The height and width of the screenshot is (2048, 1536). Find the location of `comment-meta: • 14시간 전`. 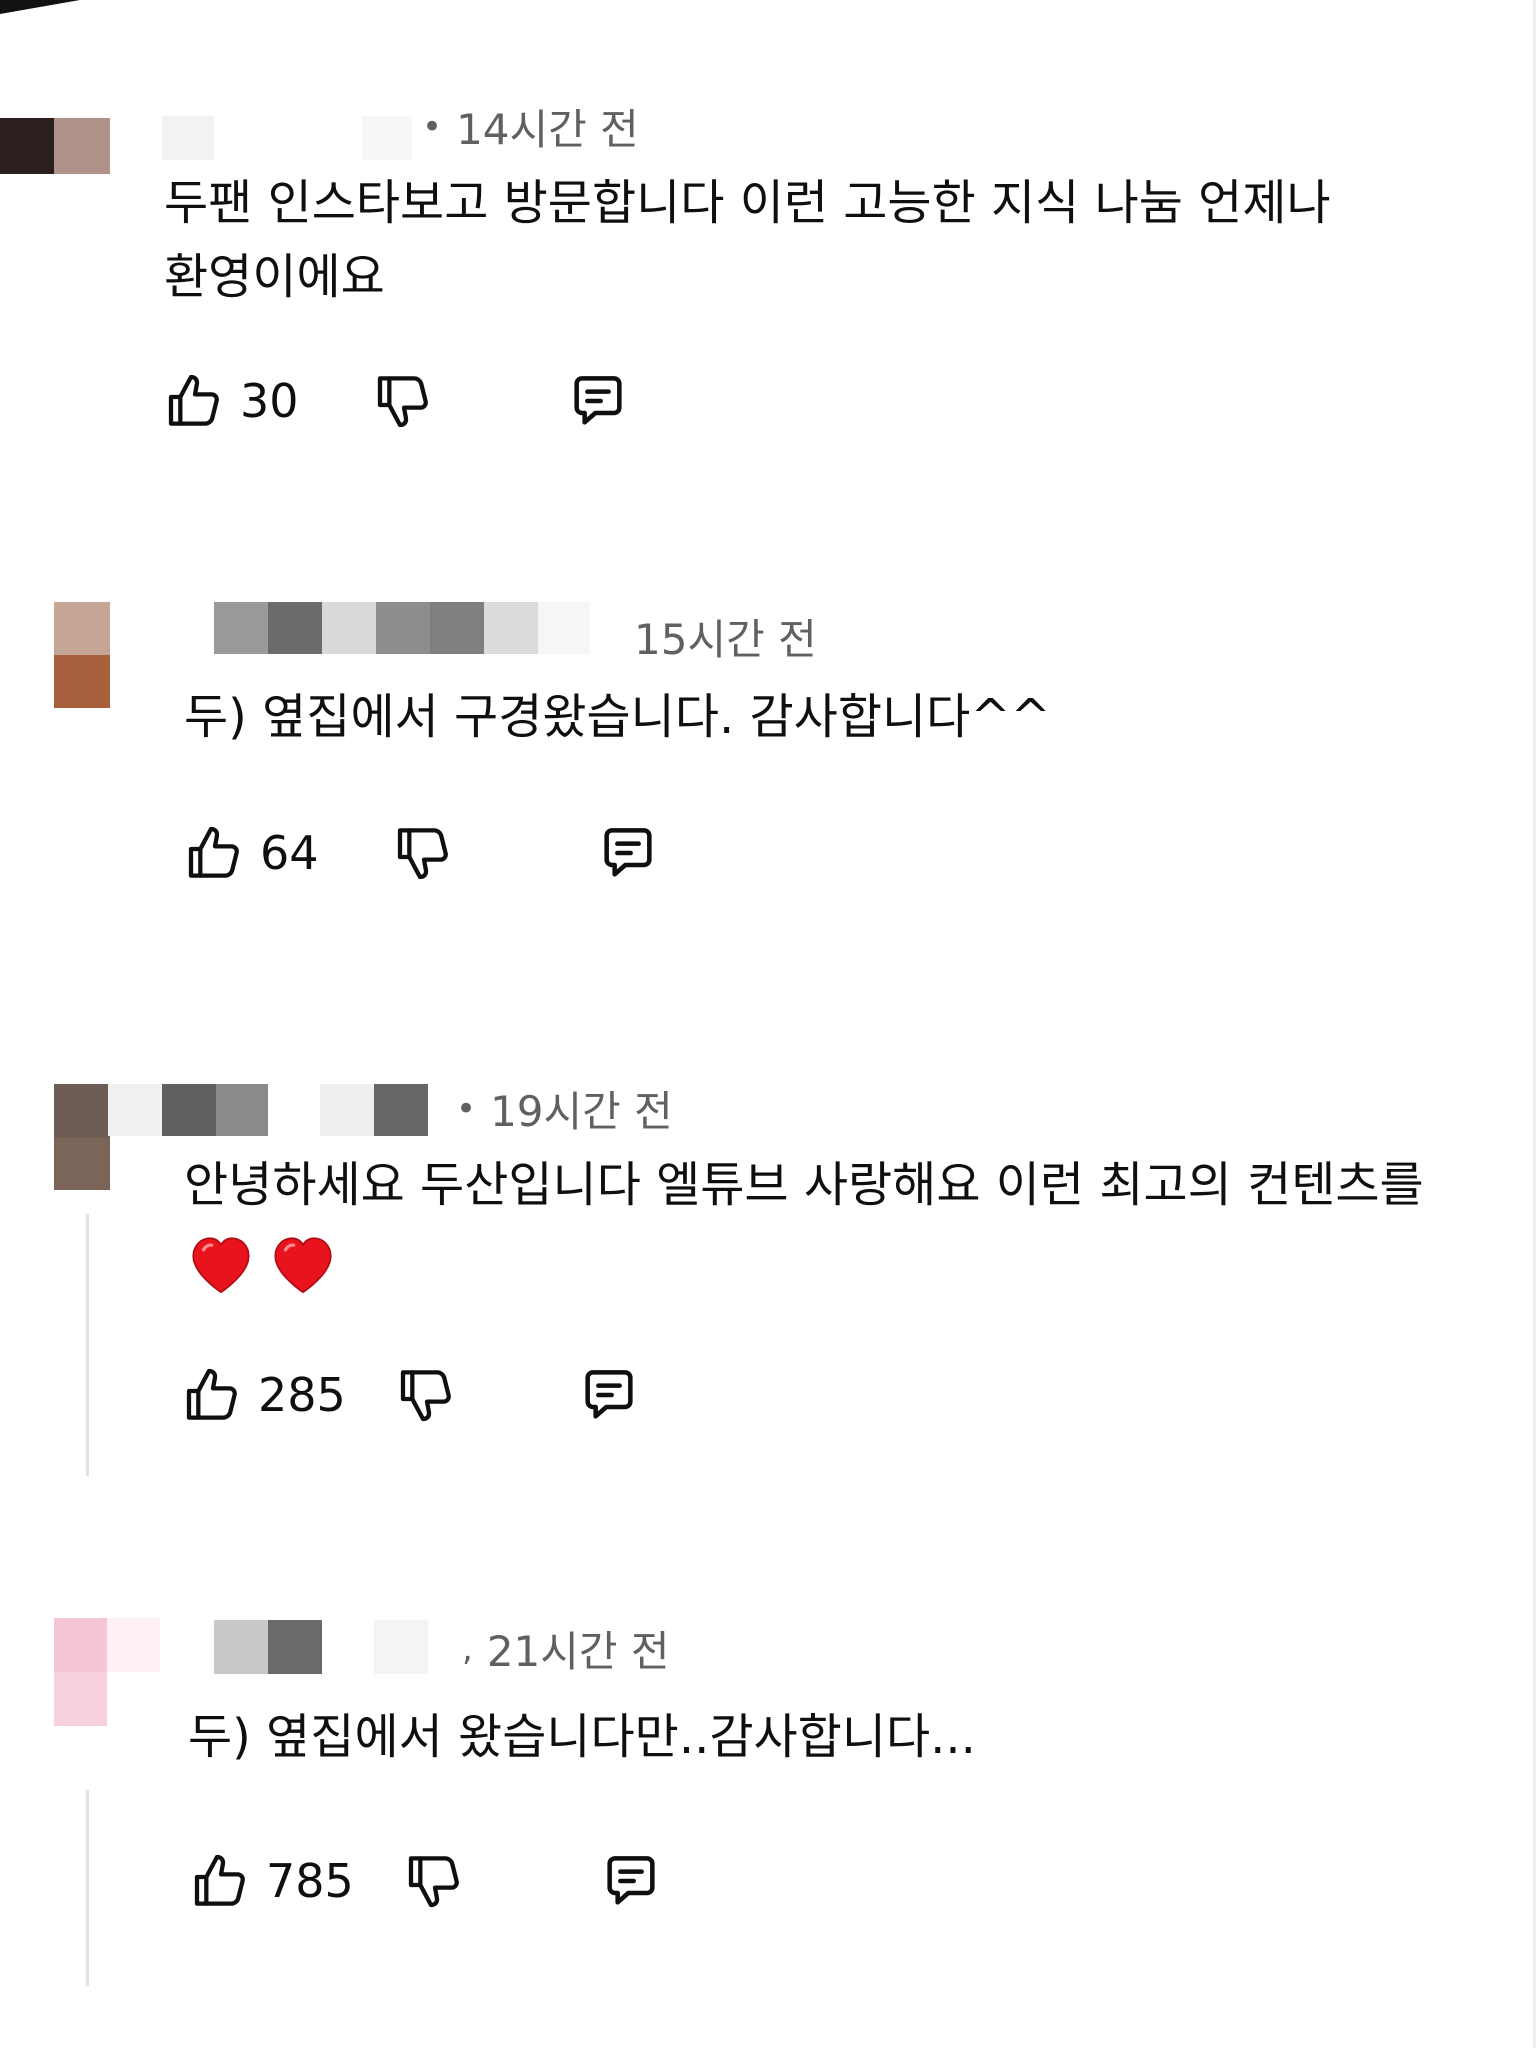

comment-meta: • 14시간 전 is located at coordinates (530, 126).